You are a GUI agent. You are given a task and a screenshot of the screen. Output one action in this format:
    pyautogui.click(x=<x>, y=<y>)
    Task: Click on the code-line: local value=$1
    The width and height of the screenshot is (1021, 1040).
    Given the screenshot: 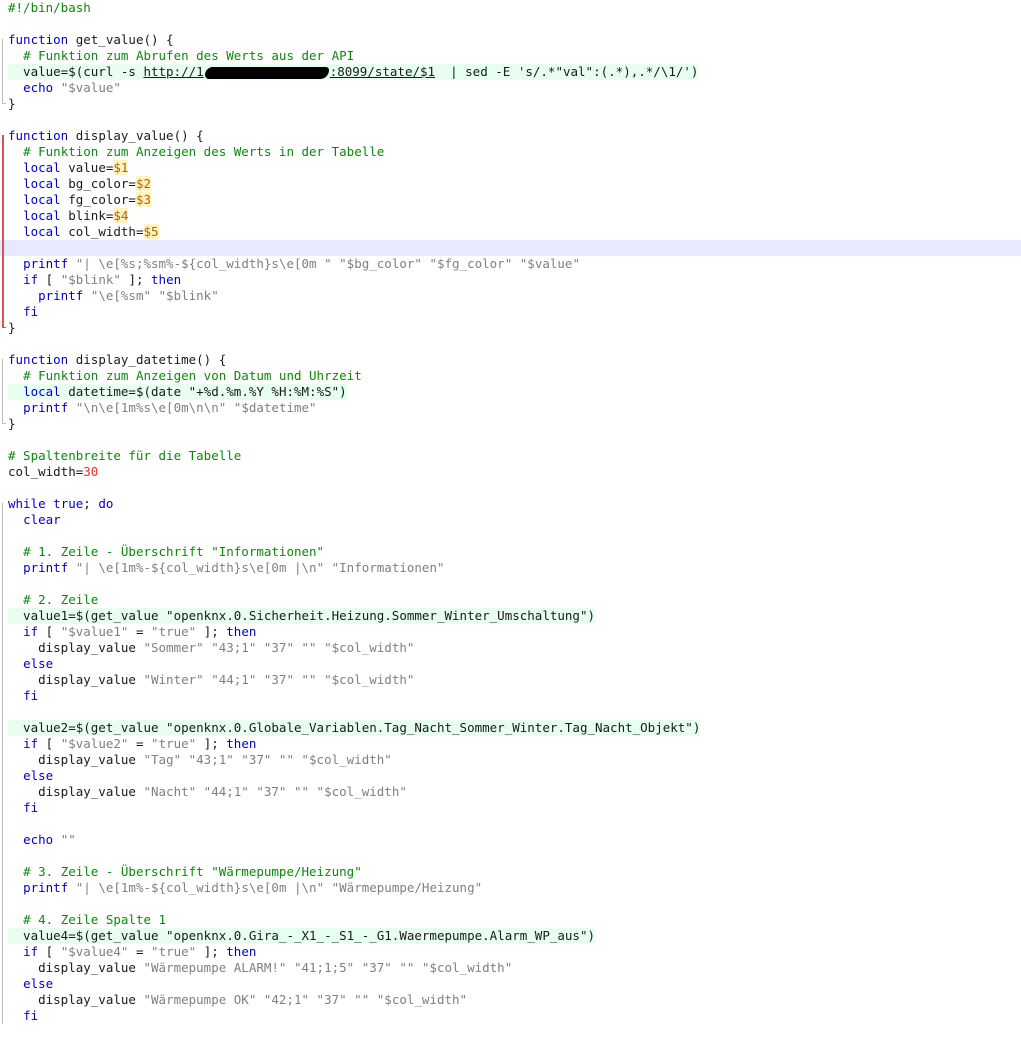 What is the action you would take?
    pyautogui.click(x=510, y=168)
    